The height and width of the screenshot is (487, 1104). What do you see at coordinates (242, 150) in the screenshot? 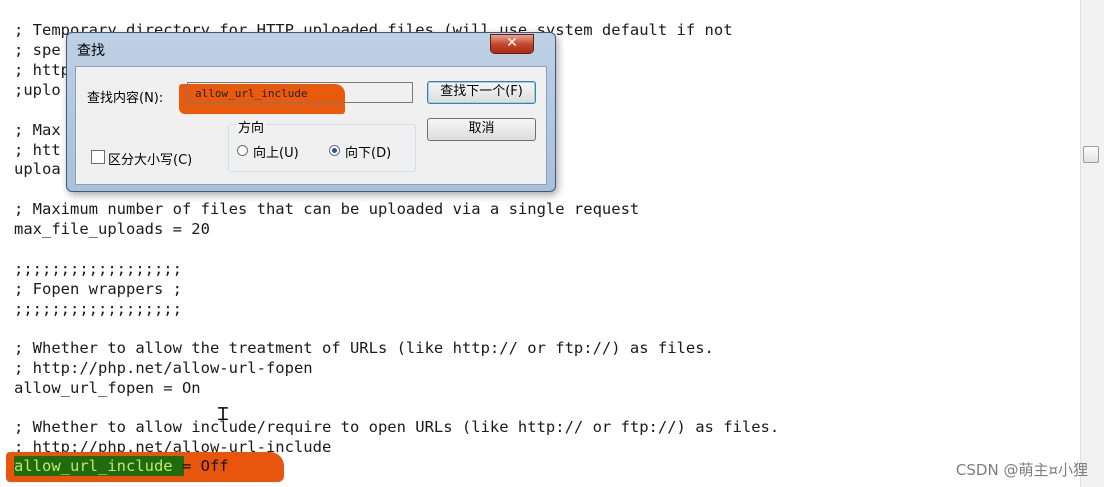
I see `direction-up-radio` at bounding box center [242, 150].